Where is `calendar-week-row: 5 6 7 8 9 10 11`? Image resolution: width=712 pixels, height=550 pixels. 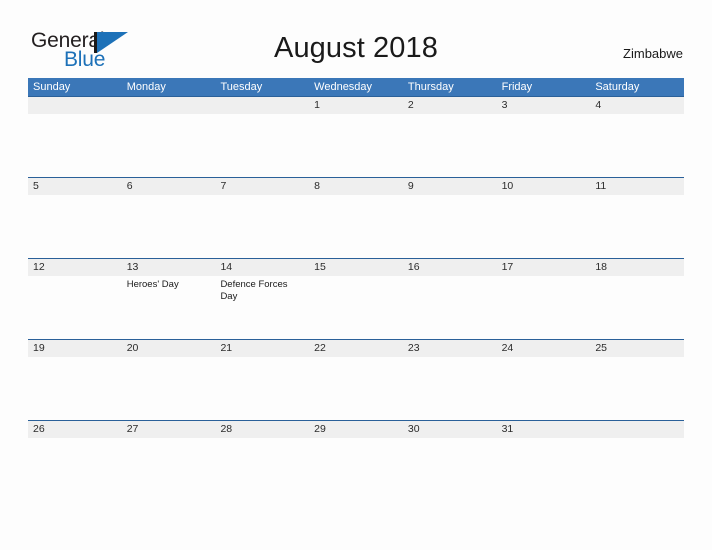
calendar-week-row: 5 6 7 8 9 10 11 is located at coordinates (356, 217).